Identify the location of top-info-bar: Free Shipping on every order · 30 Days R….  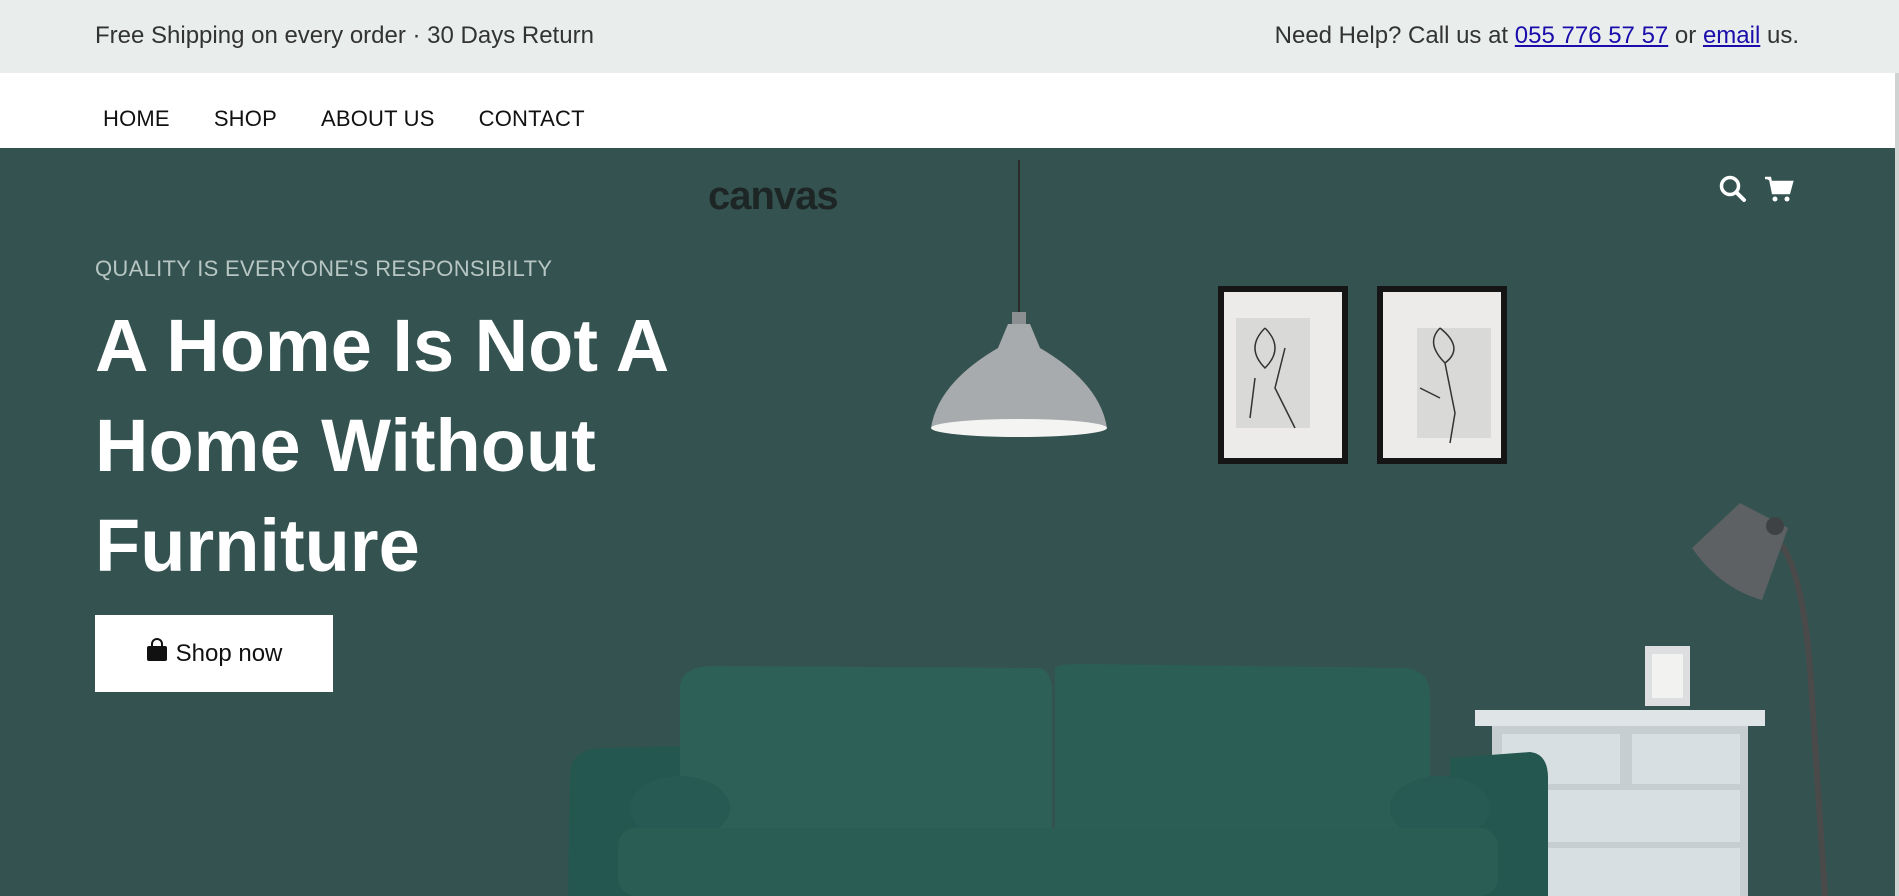
(949, 36).